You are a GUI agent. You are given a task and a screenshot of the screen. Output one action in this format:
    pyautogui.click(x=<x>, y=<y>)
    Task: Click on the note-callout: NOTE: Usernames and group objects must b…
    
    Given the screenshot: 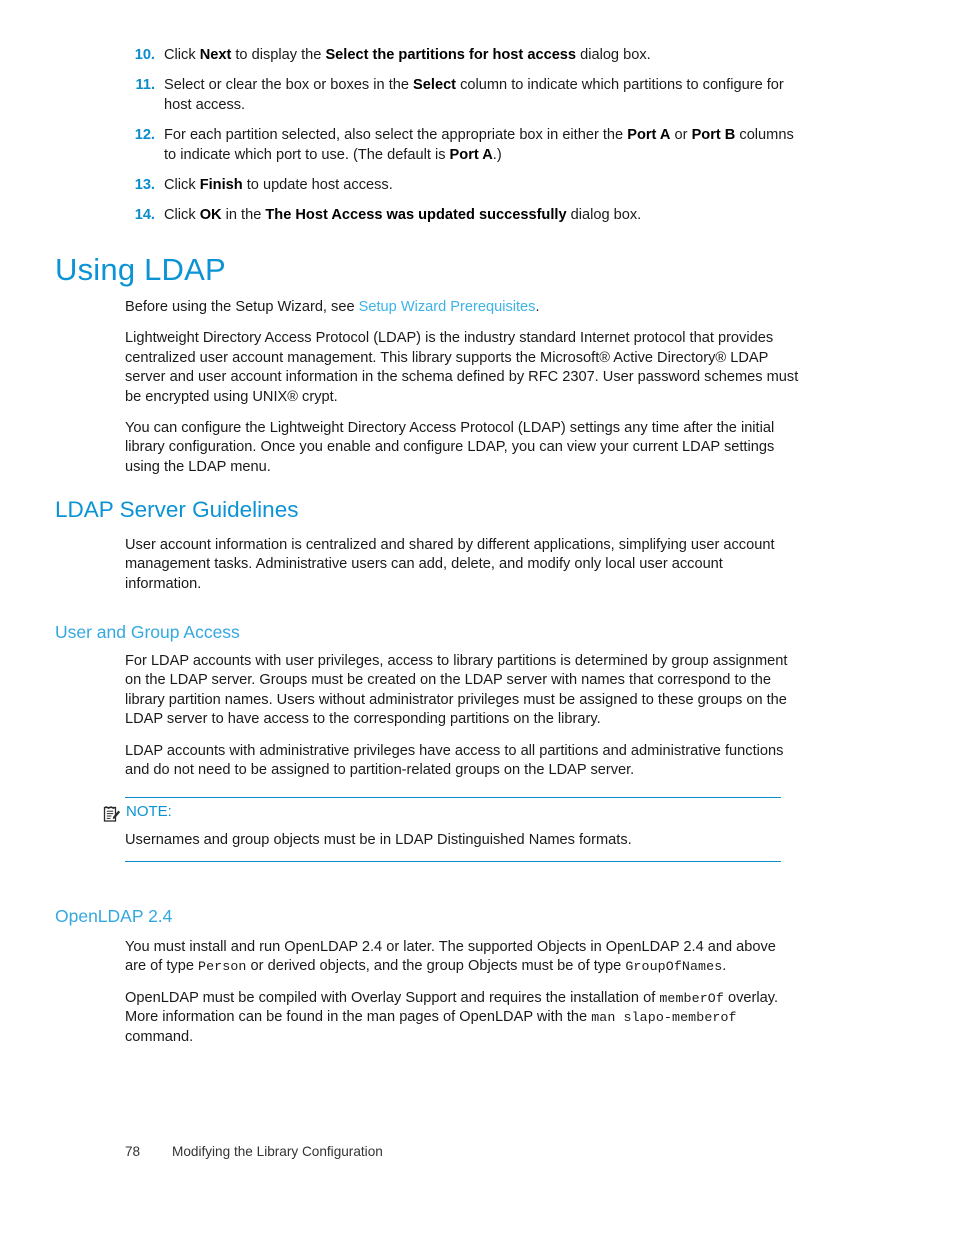 What is the action you would take?
    pyautogui.click(x=442, y=830)
    